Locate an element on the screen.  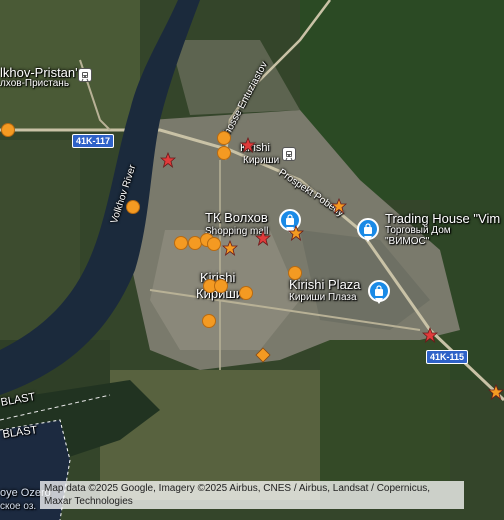
road-shield-41k-115: 41K-115 is located at coordinates (447, 357).